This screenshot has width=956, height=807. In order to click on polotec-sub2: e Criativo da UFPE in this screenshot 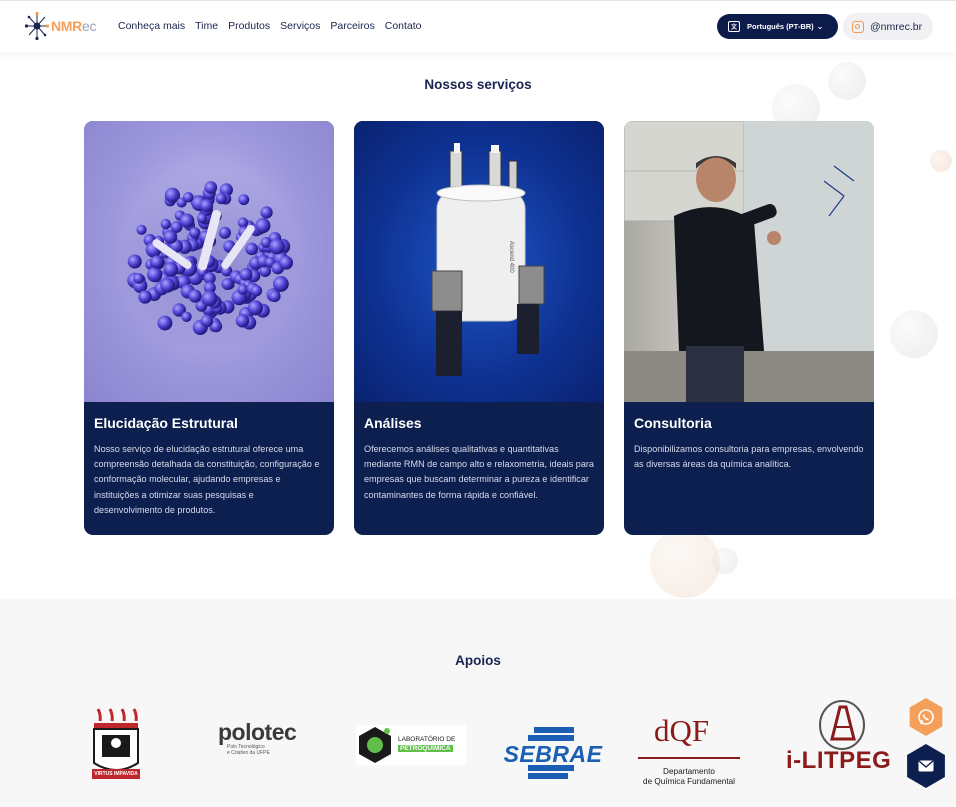, I will do `click(248, 753)`.